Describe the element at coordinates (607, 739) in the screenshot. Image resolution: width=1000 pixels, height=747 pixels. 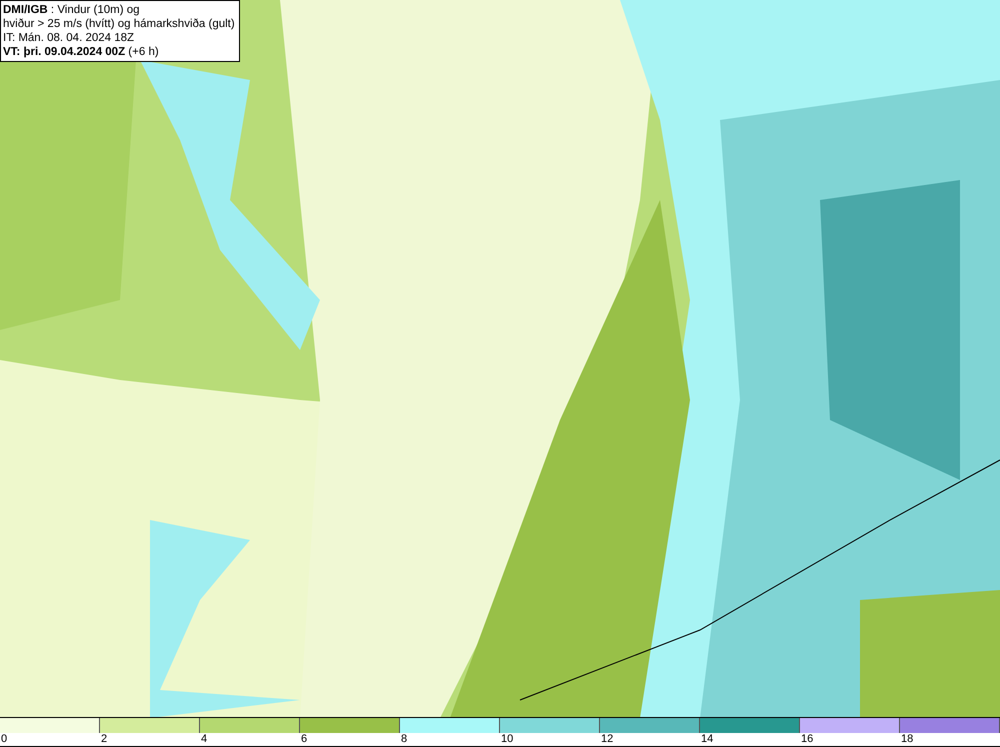
I see `legend-label: 12` at that location.